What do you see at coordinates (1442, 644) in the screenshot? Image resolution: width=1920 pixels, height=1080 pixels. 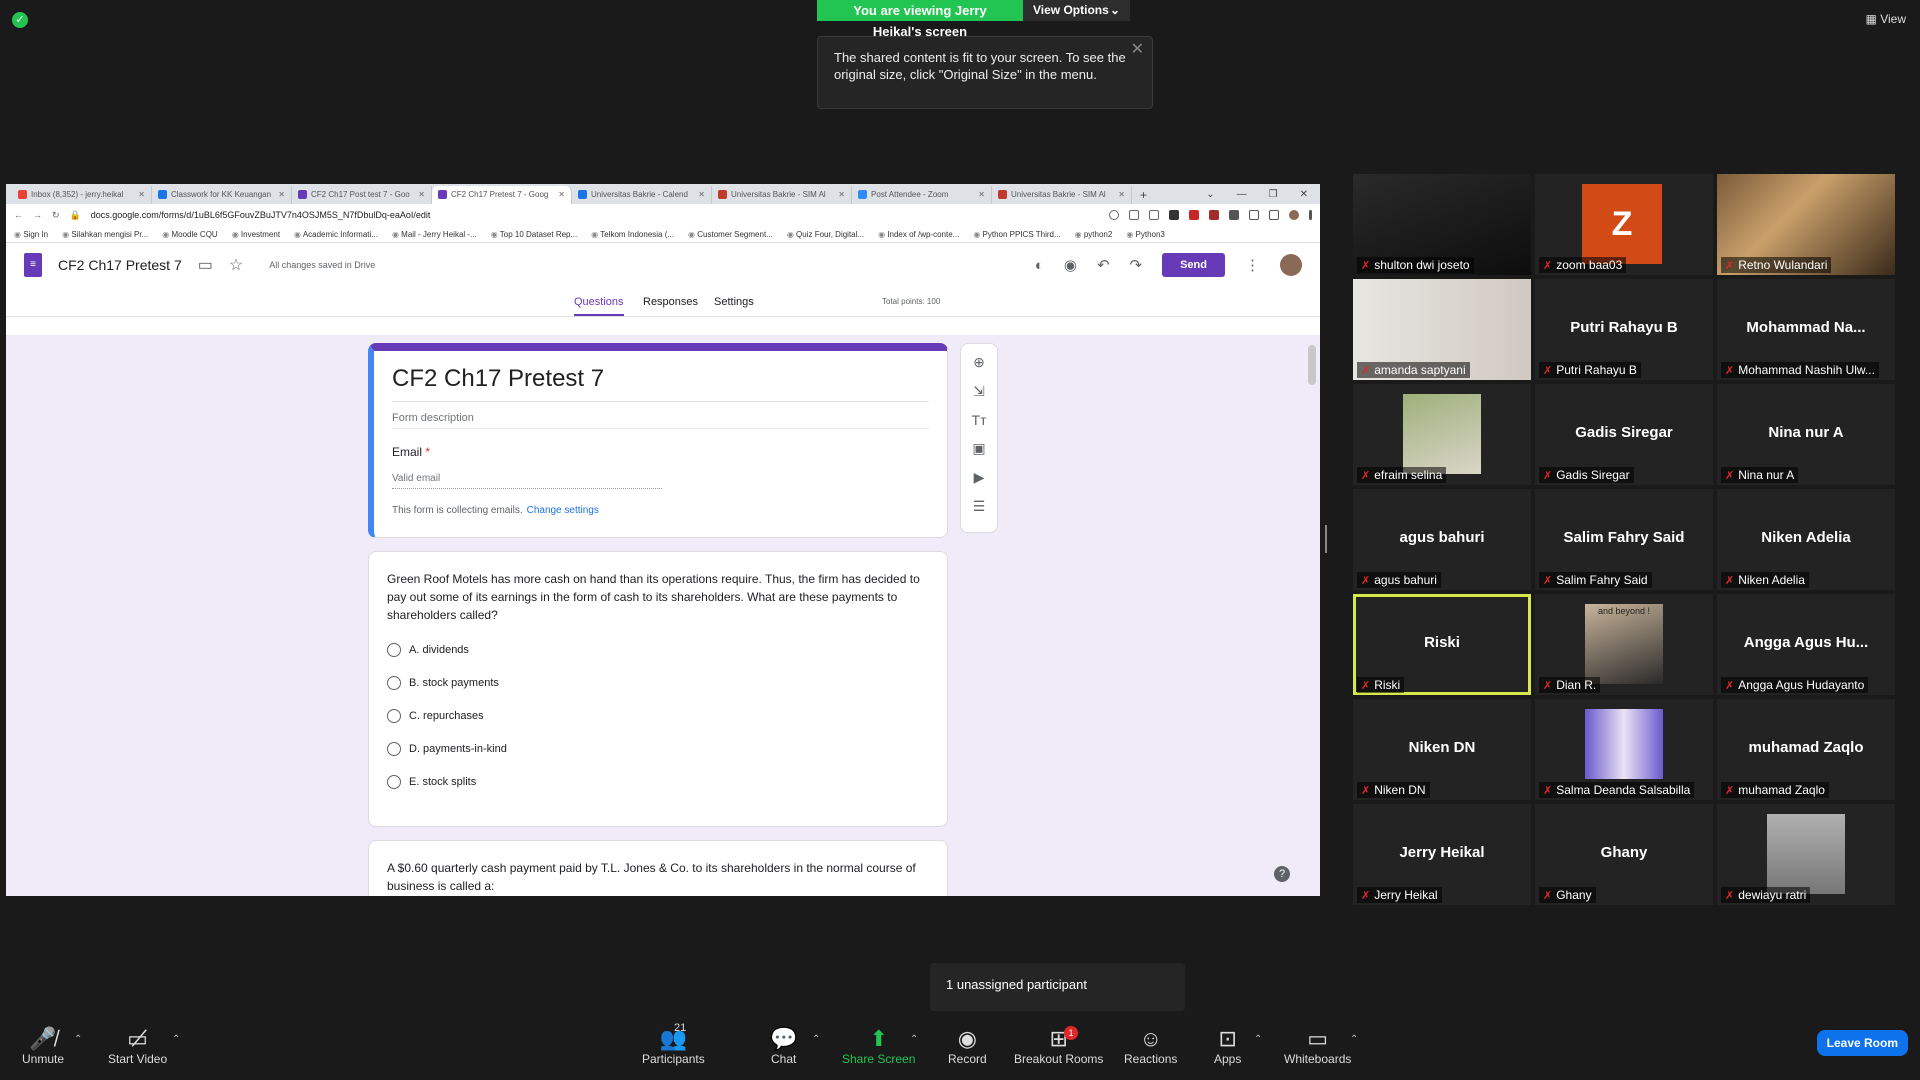 I see `participant-tile: Riski ✗ Riski` at bounding box center [1442, 644].